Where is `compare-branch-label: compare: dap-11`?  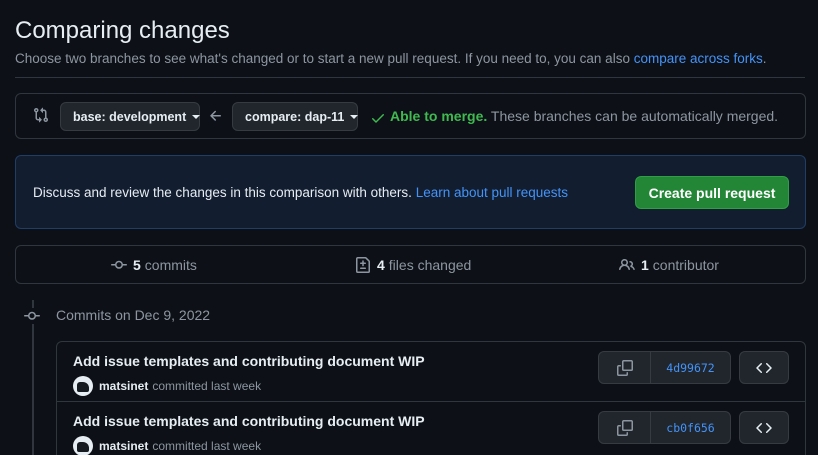 compare-branch-label: compare: dap-11 is located at coordinates (295, 116).